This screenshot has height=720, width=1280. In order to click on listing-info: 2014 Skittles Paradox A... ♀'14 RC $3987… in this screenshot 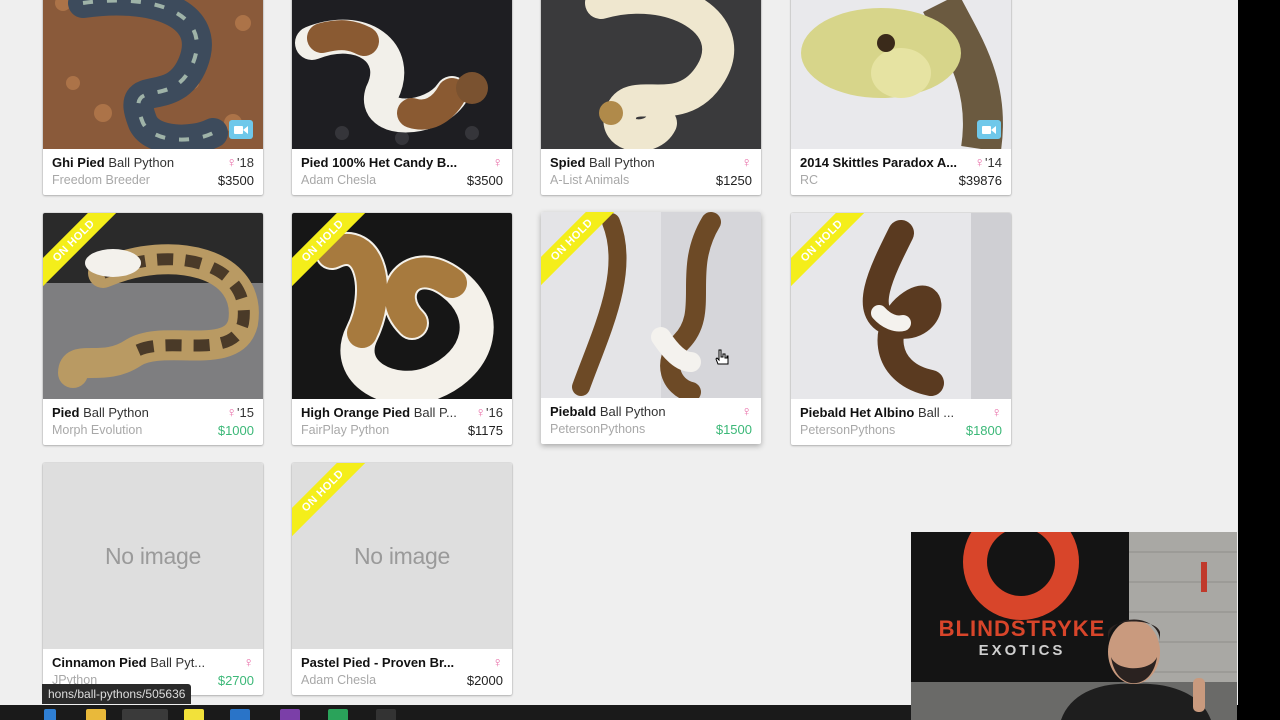, I will do `click(901, 172)`.